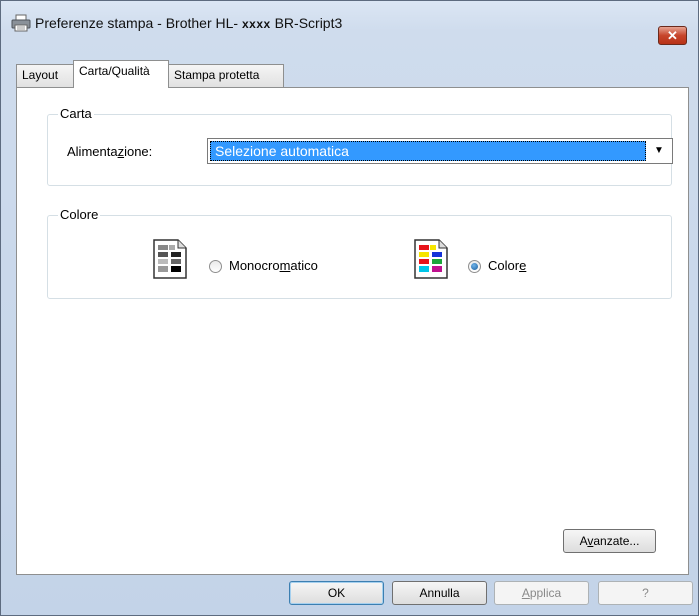 This screenshot has height=616, width=699. Describe the element at coordinates (431, 259) in the screenshot. I see `color-document-icon` at that location.